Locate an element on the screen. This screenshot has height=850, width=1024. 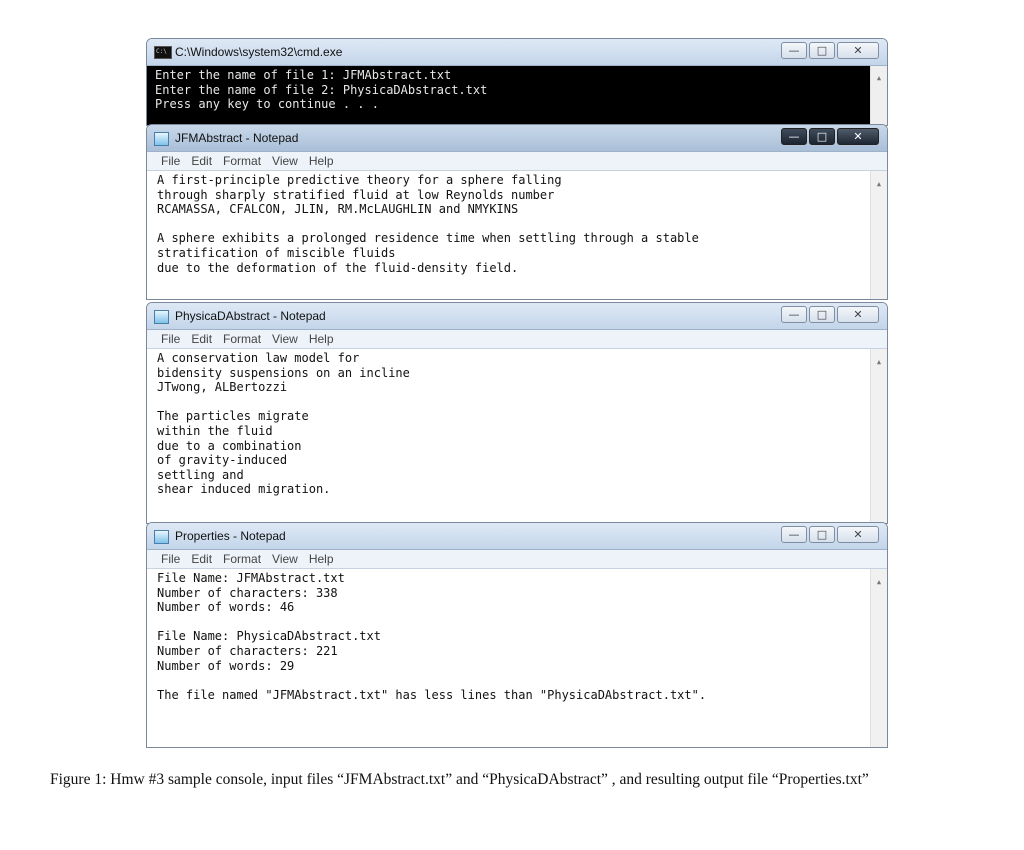
properties-window-controls: — □ ✕ is located at coordinates (830, 534).